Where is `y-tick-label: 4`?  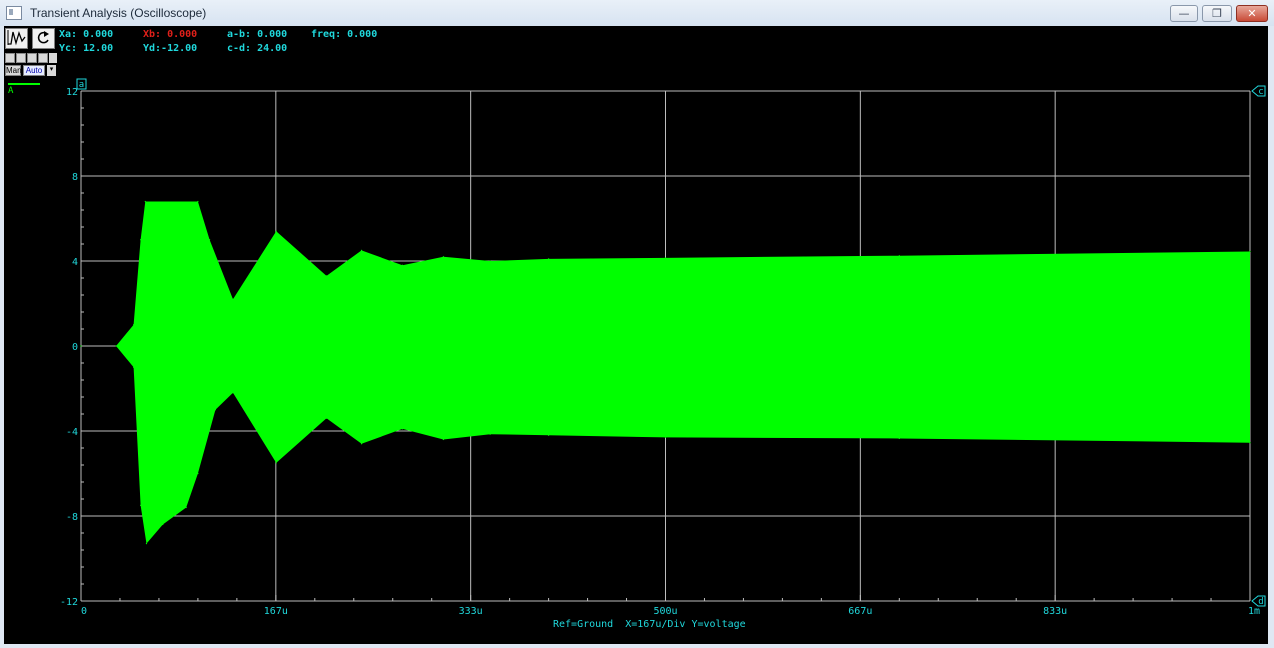 y-tick-label: 4 is located at coordinates (75, 262).